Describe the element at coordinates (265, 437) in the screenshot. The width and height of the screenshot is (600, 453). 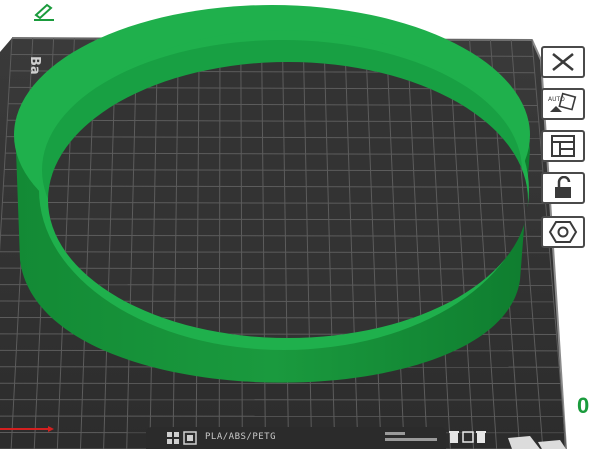
I see `filament-type-label: PLA/ABS/PETG` at that location.